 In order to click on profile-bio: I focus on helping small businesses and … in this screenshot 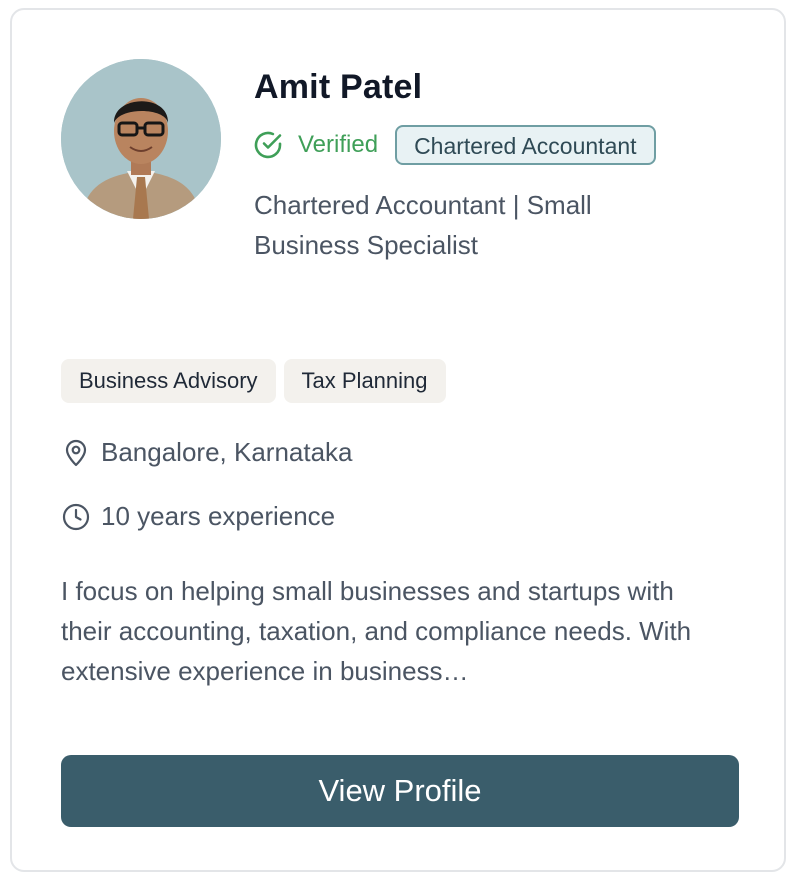, I will do `click(376, 631)`.